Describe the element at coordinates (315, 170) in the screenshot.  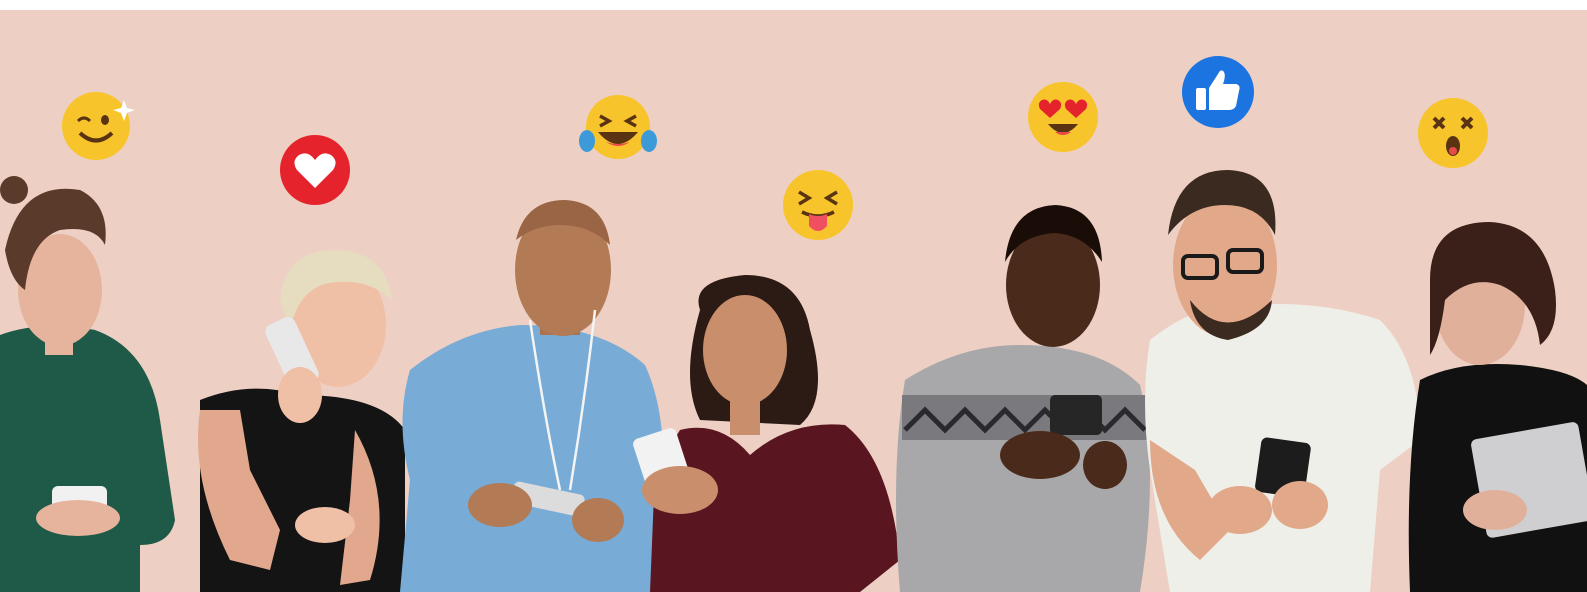
I see `heart-reaction` at that location.